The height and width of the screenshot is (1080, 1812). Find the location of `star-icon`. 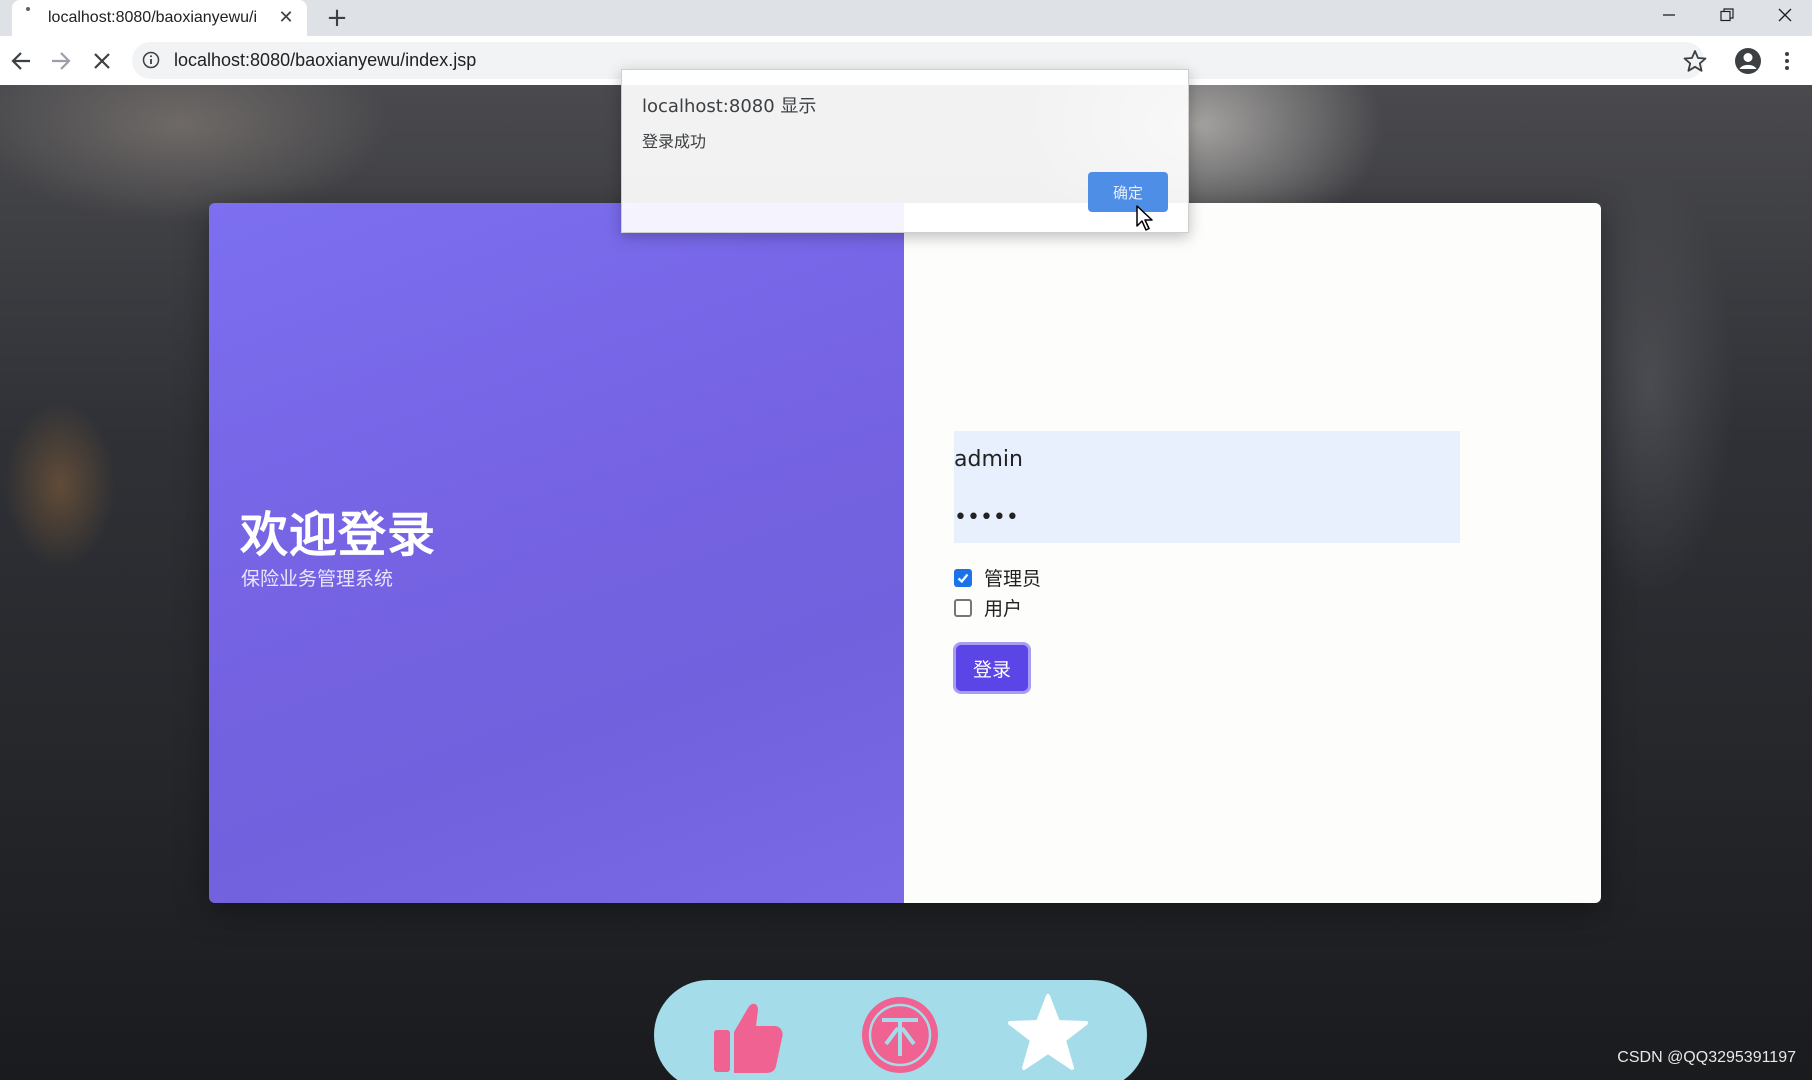

star-icon is located at coordinates (1048, 1035).